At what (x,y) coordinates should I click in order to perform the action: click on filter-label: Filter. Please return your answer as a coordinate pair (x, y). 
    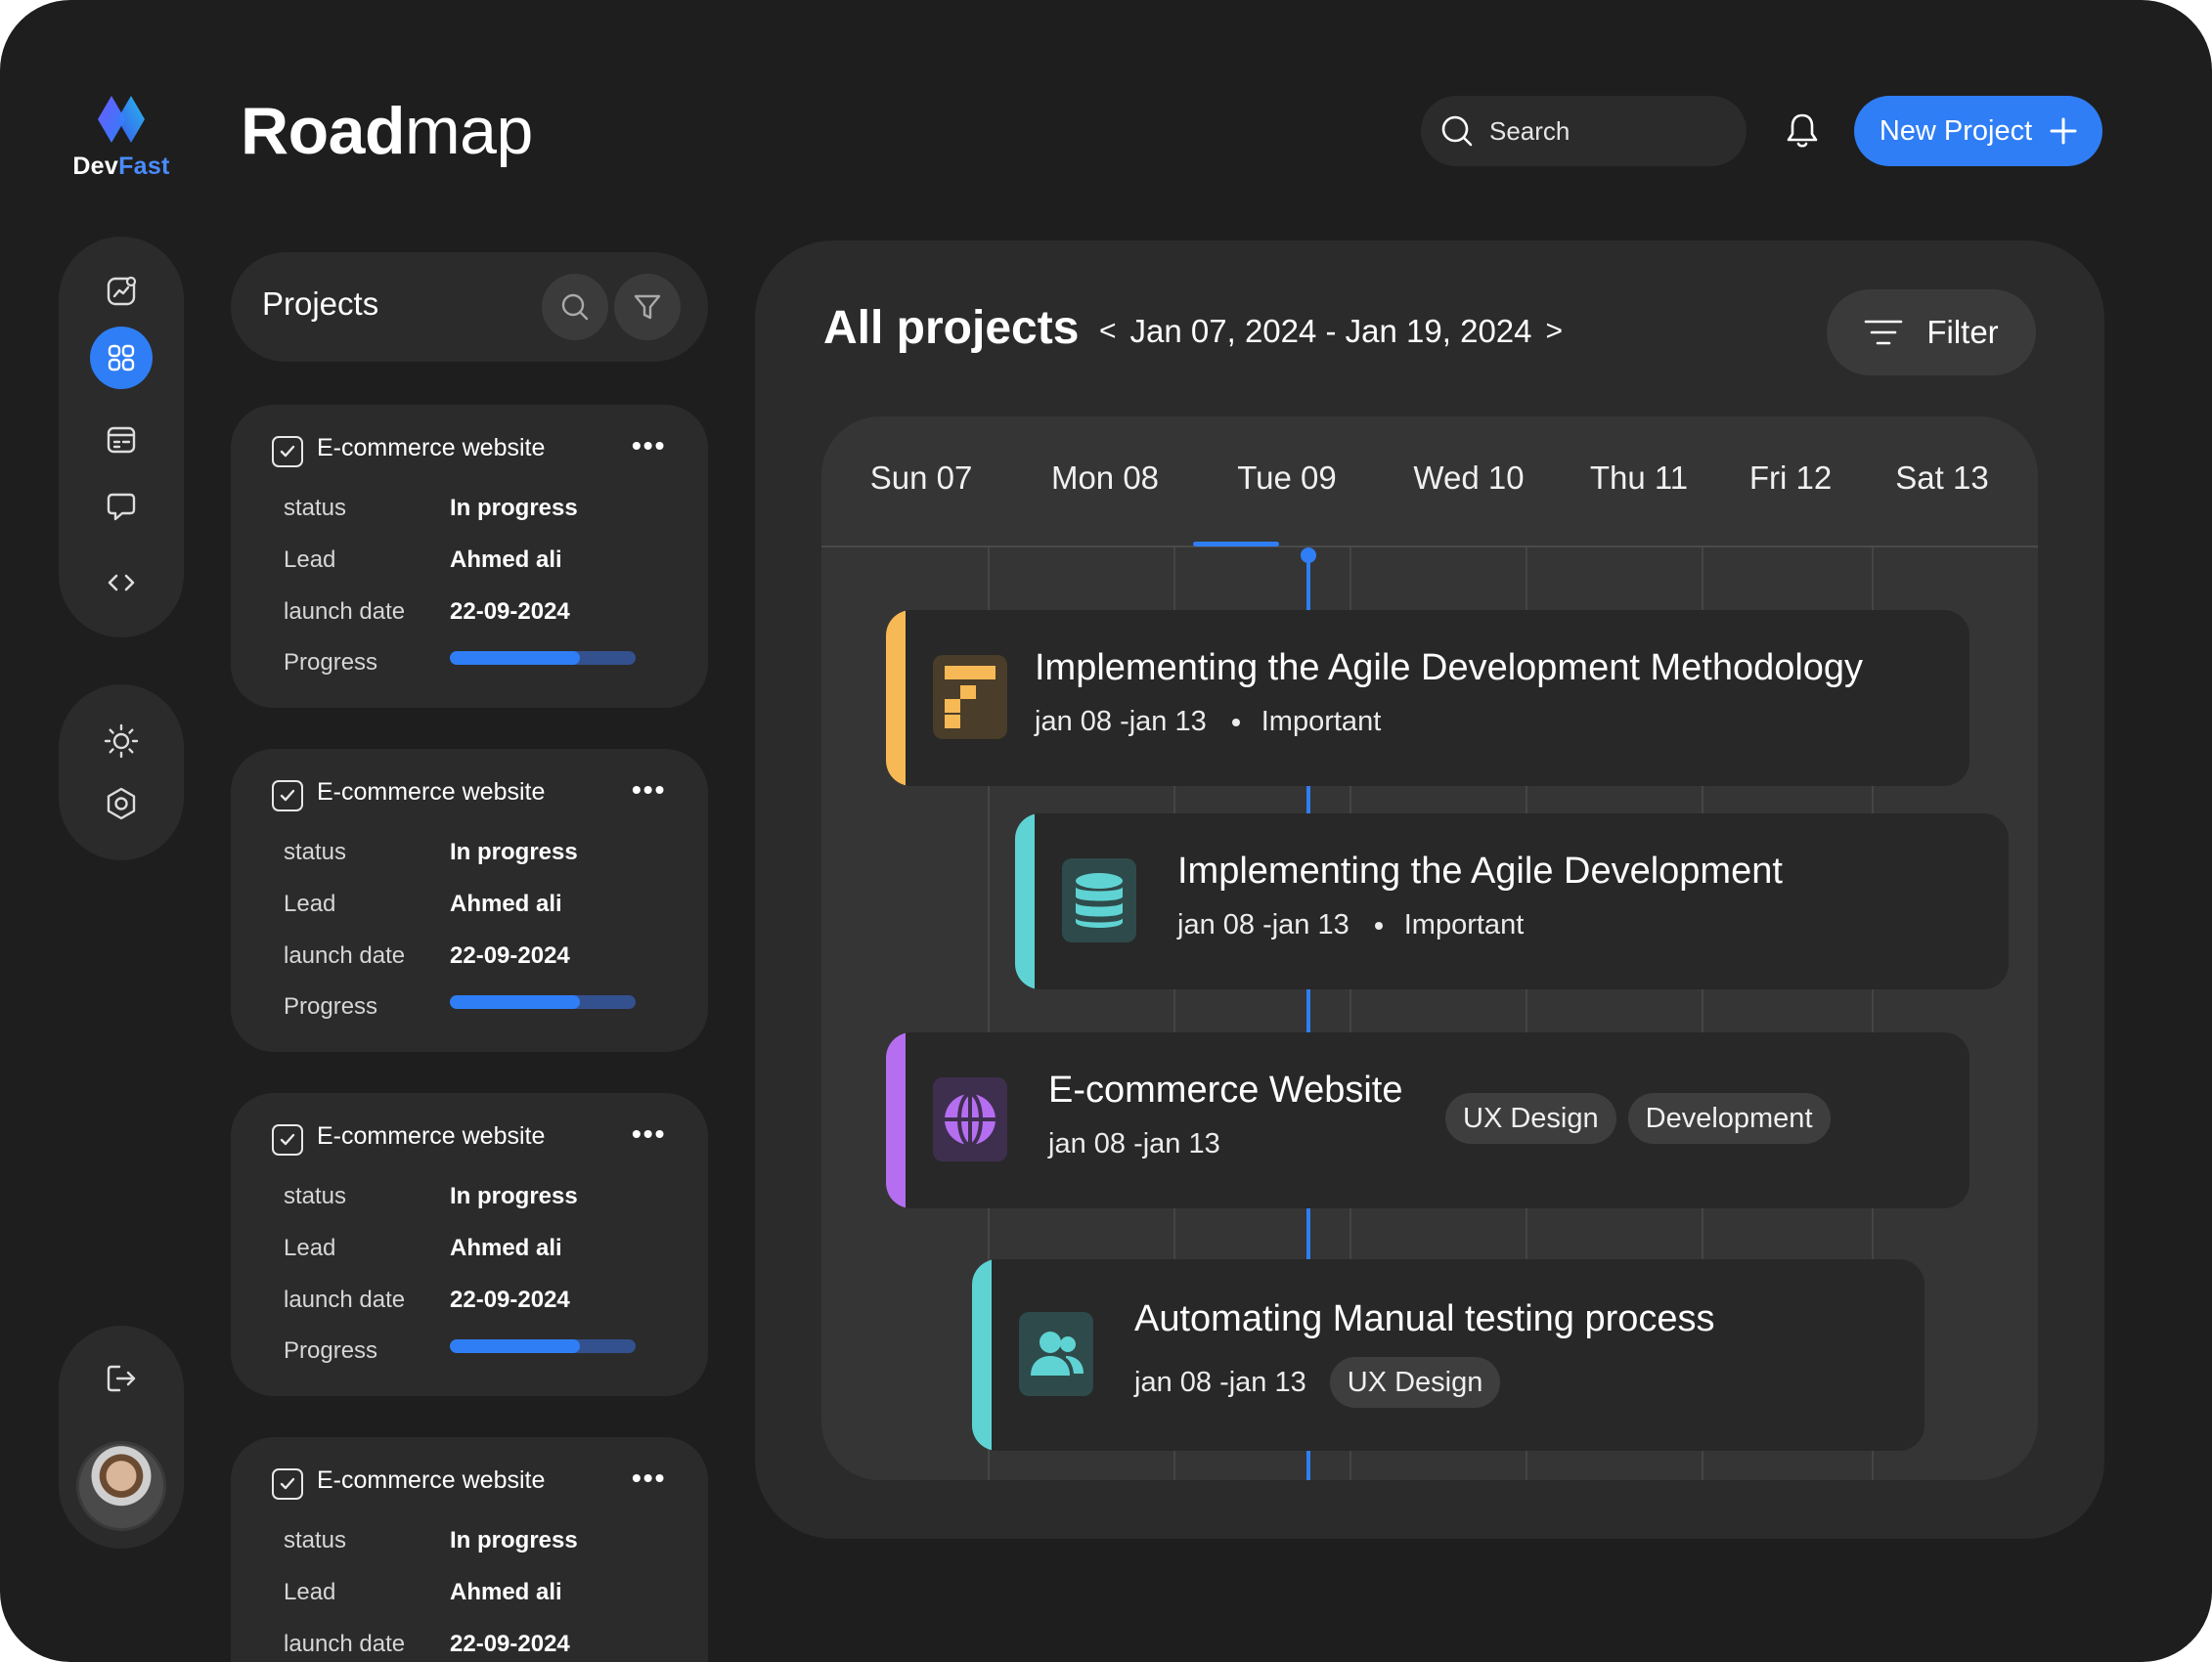
    Looking at the image, I should click on (1963, 332).